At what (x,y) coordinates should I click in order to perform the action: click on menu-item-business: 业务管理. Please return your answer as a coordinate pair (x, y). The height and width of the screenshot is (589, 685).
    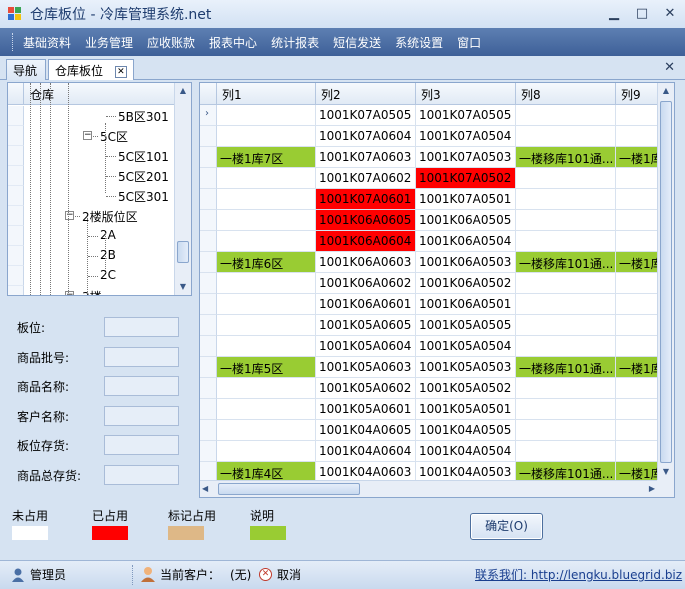
    Looking at the image, I should click on (109, 42).